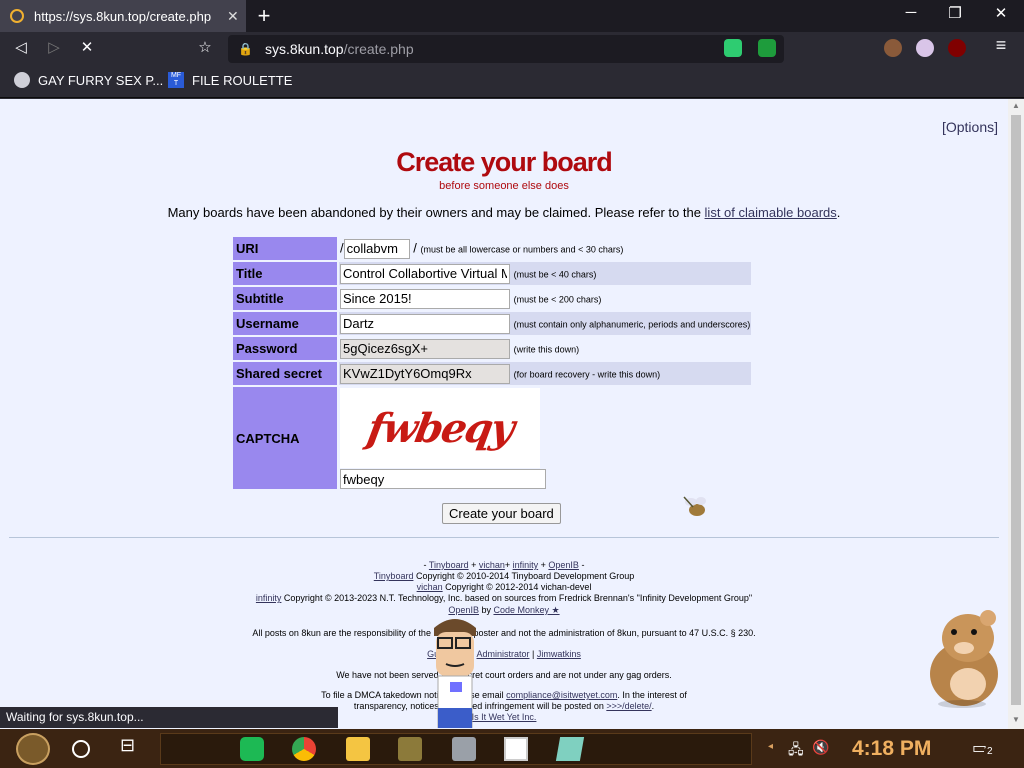 This screenshot has height=768, width=1024. I want to click on windows-taskbar: ⊟ ◂ 🖧 🔇 4:18 PM ▭ 2, so click(512, 748).